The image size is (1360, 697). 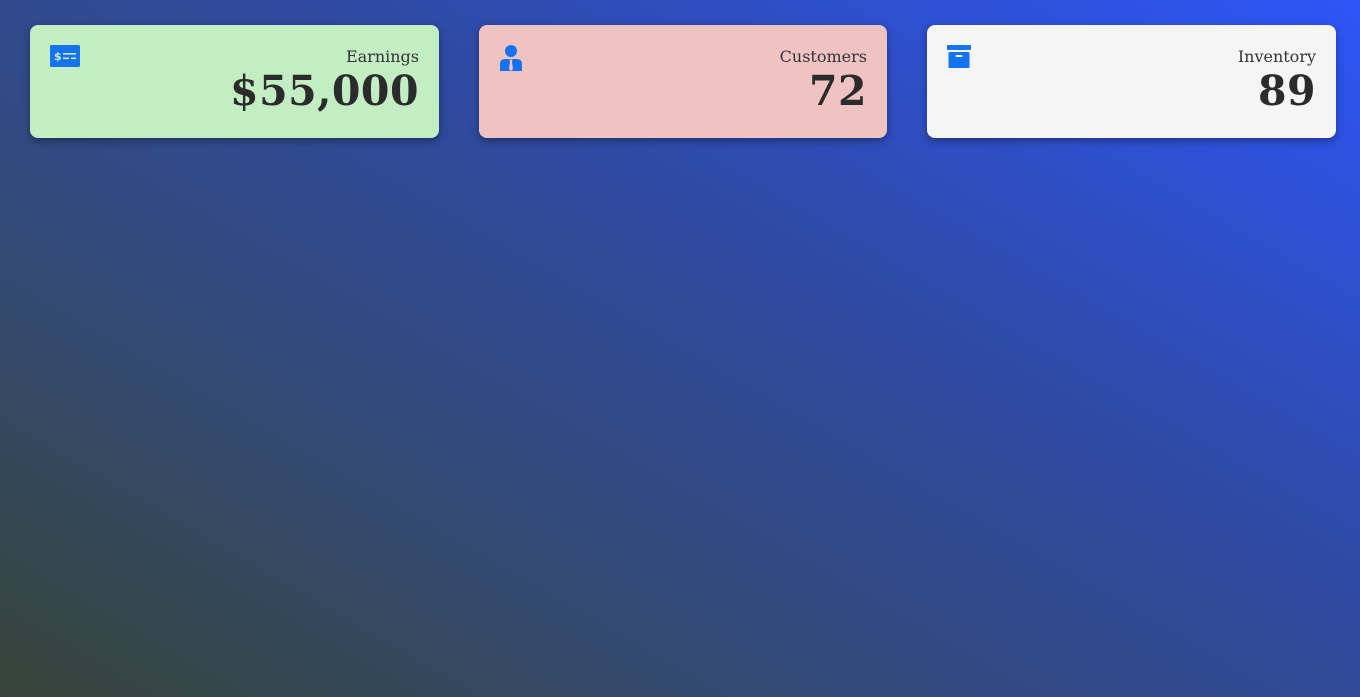 I want to click on money-check-dollar-icon: $, so click(x=65, y=58).